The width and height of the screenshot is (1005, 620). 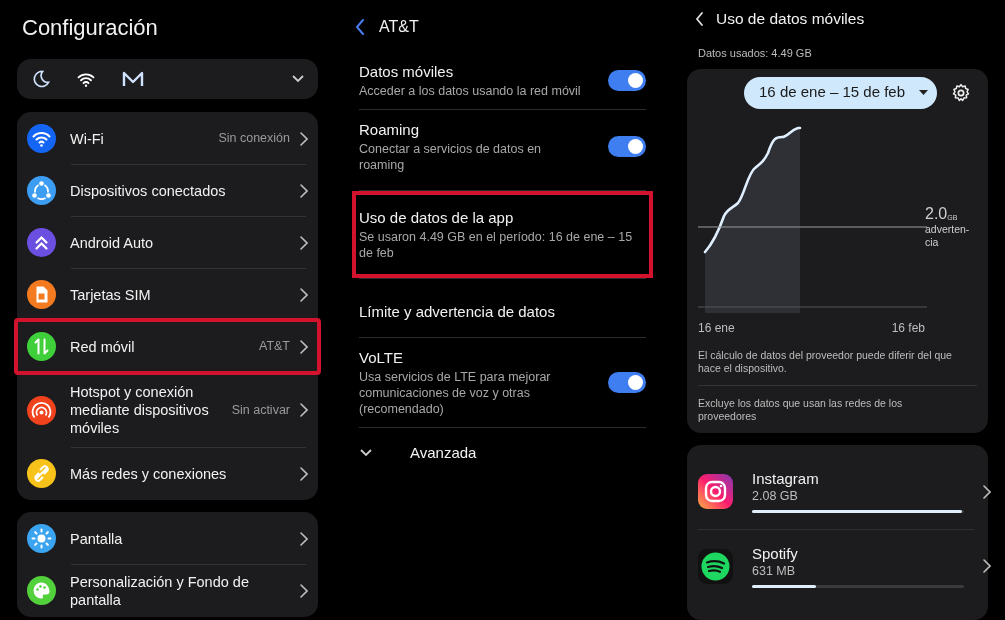 What do you see at coordinates (923, 92) in the screenshot?
I see `dropdown-caret-icon` at bounding box center [923, 92].